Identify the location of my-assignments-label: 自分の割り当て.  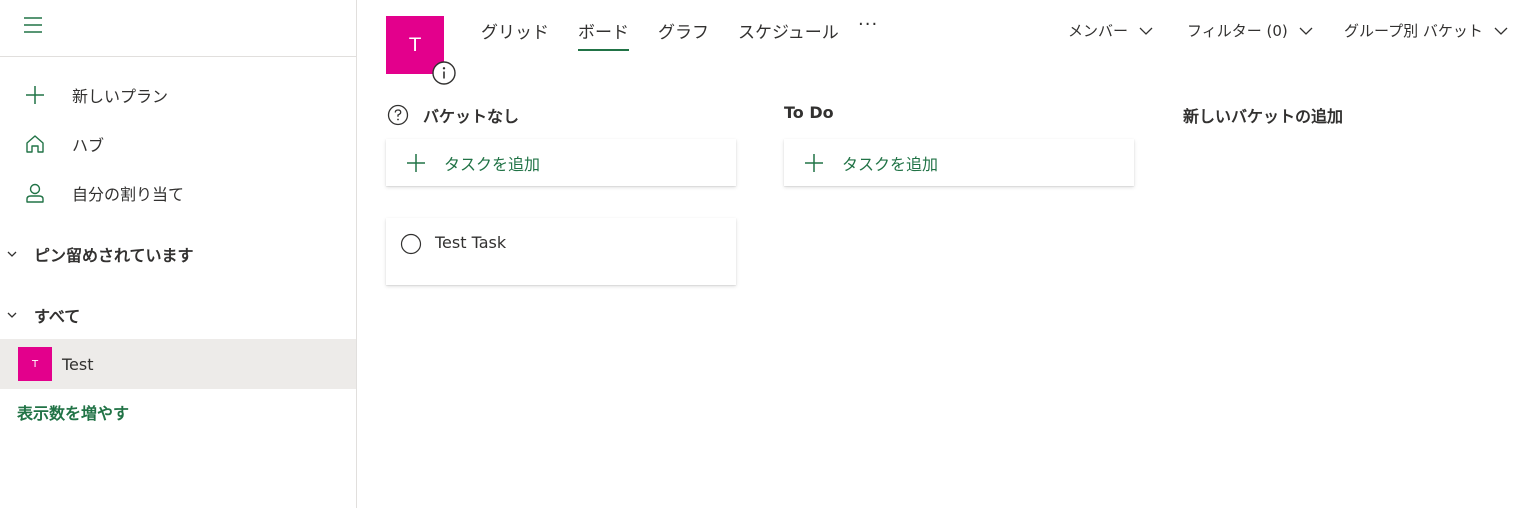
(128, 194).